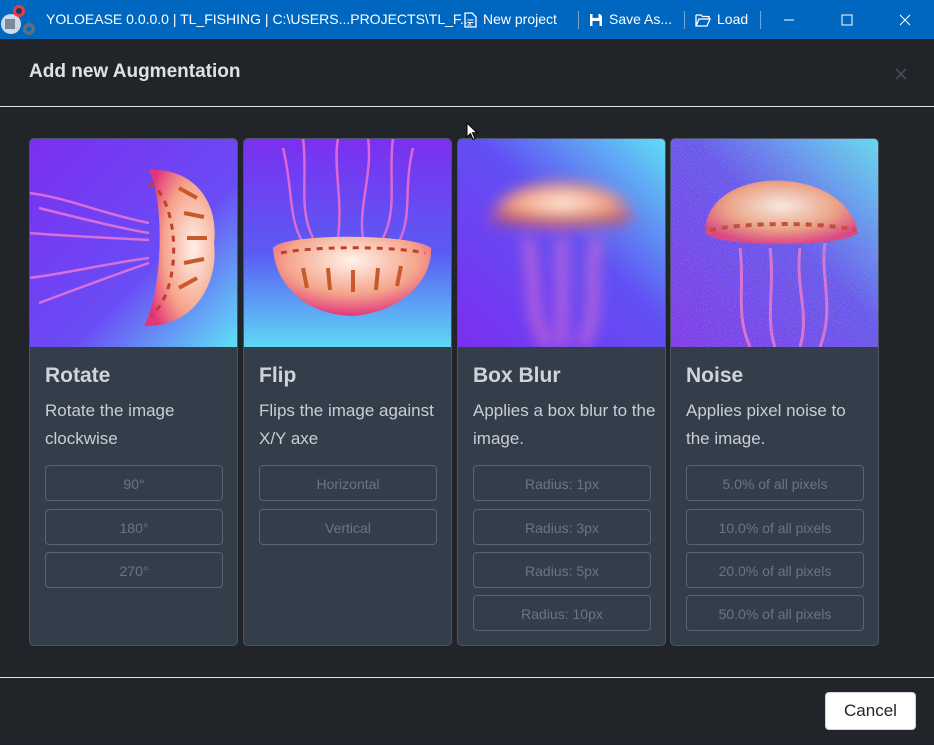 This screenshot has width=934, height=745. I want to click on close-icon, so click(905, 19).